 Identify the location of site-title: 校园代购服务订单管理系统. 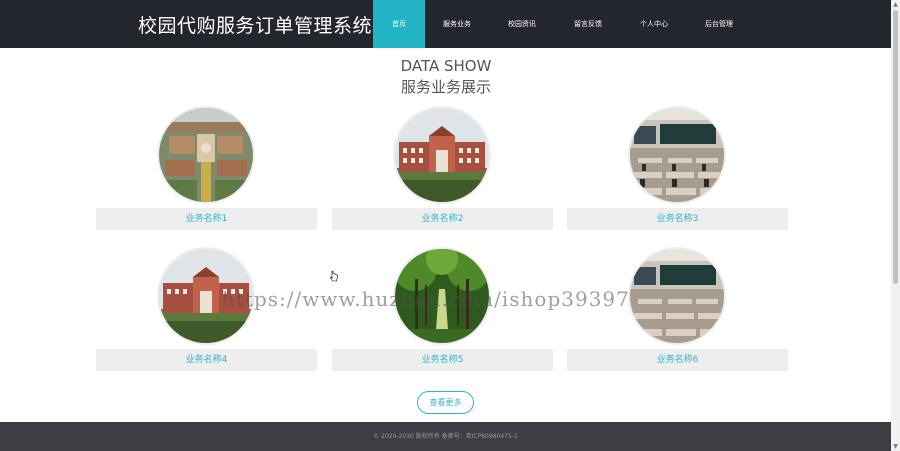
(255, 26).